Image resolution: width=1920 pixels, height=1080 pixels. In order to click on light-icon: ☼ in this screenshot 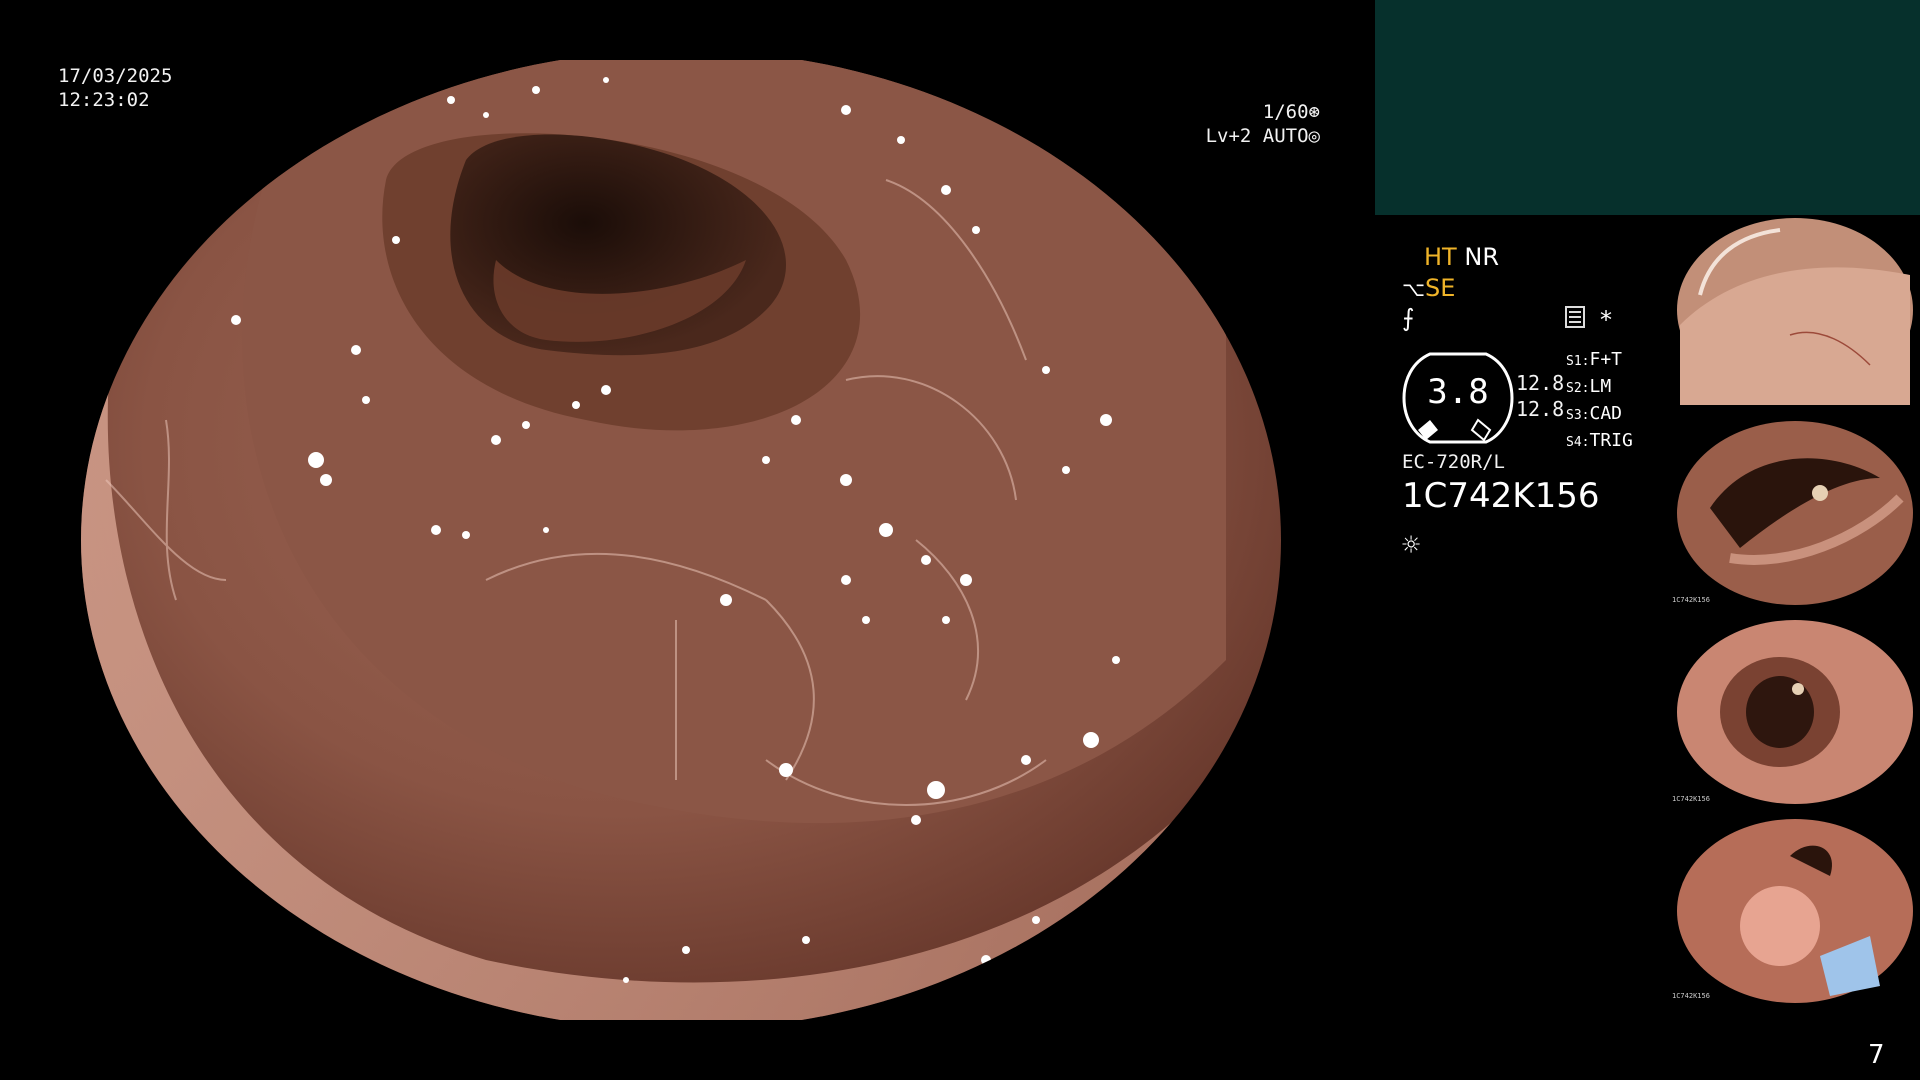, I will do `click(1411, 545)`.